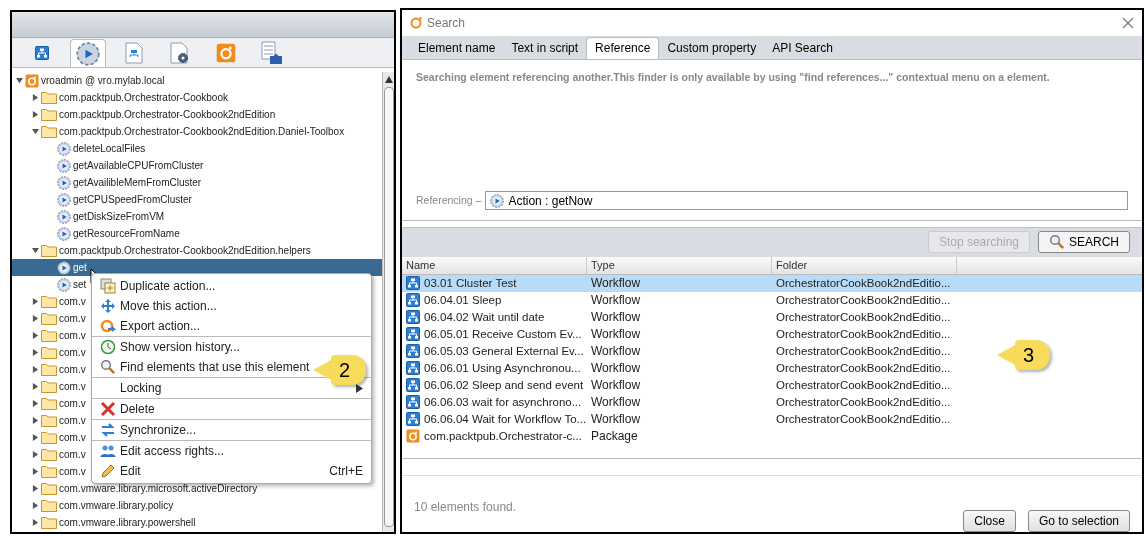  I want to click on tree-item: getAvailibleMemFromCluster, so click(137, 182).